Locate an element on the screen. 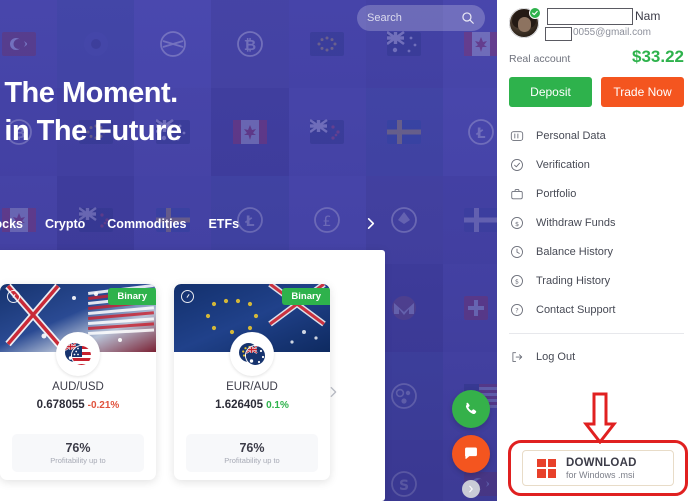  asset-price-row: 1.626405 0.1% is located at coordinates (252, 405).